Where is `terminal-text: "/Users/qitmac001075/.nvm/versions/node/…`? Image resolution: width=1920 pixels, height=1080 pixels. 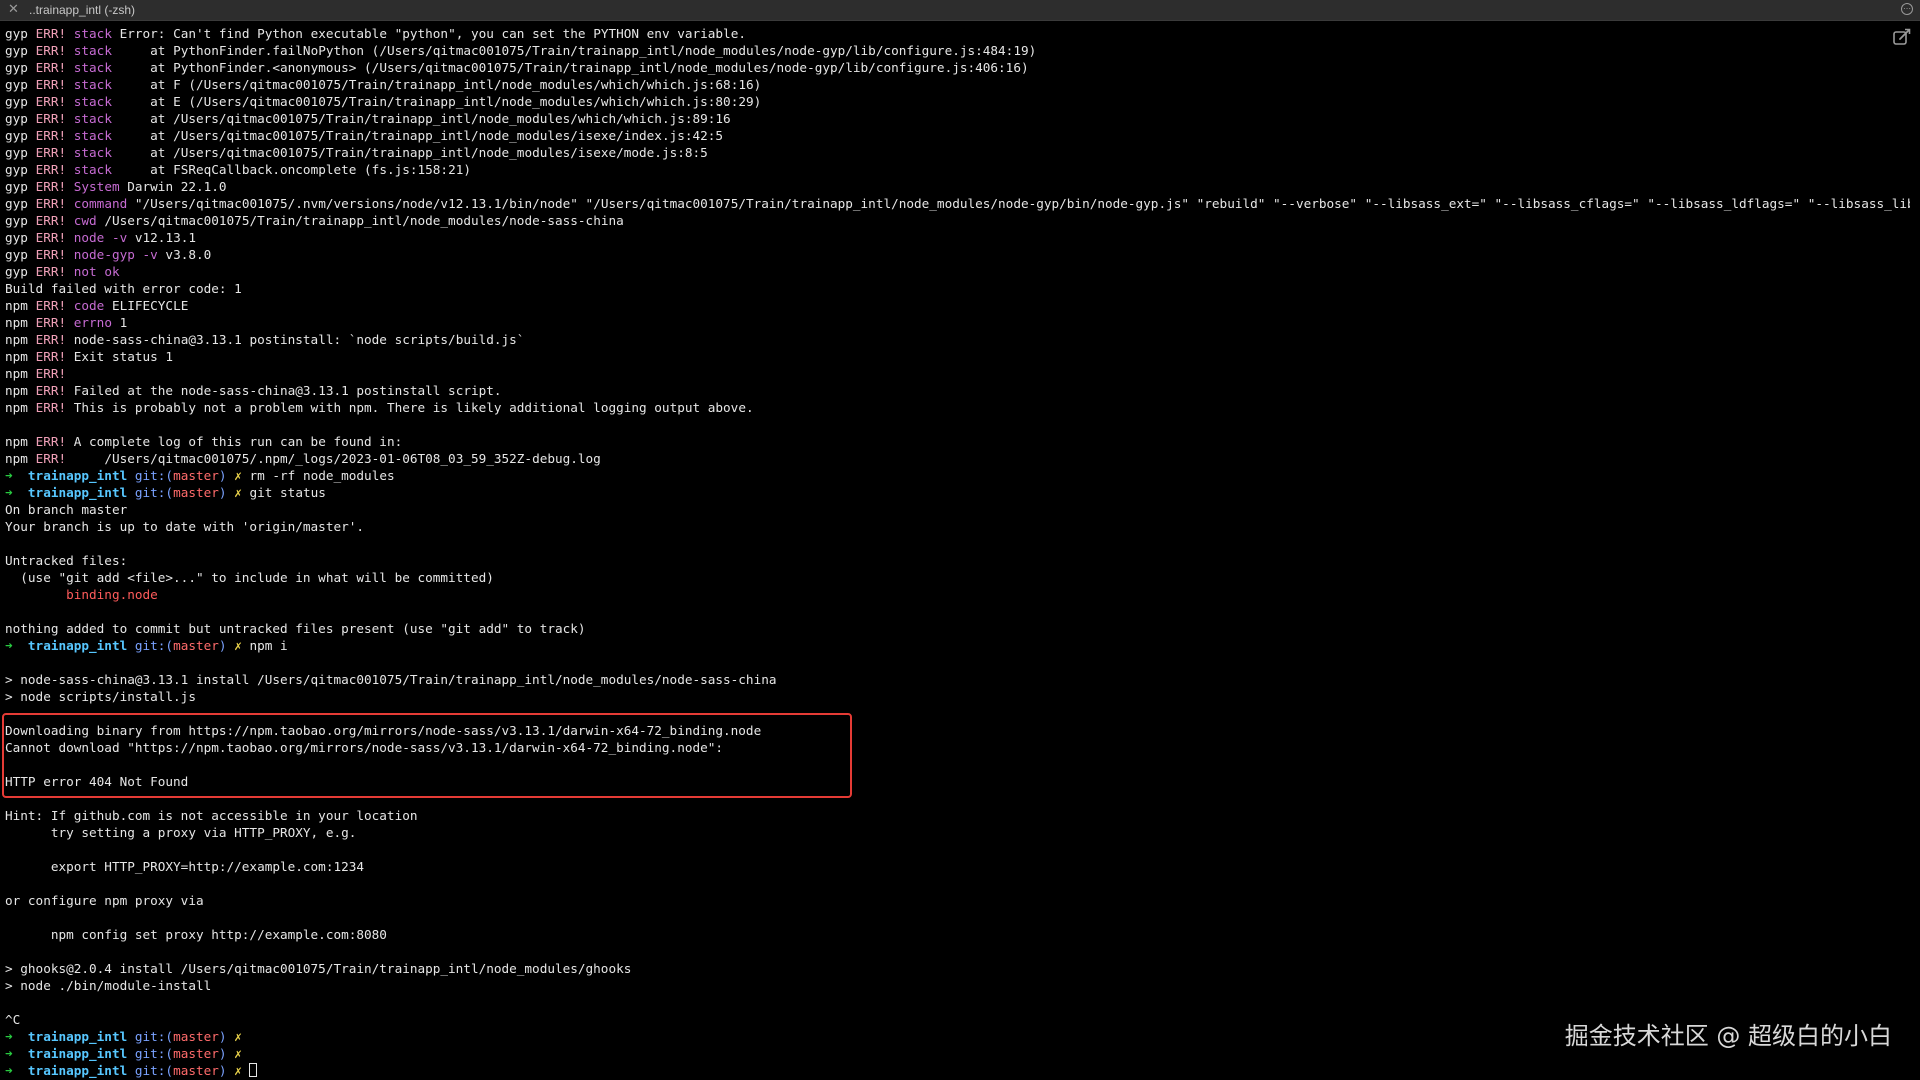
terminal-text: "/Users/qitmac001075/.nvm/versions/node/… is located at coordinates (1018, 203).